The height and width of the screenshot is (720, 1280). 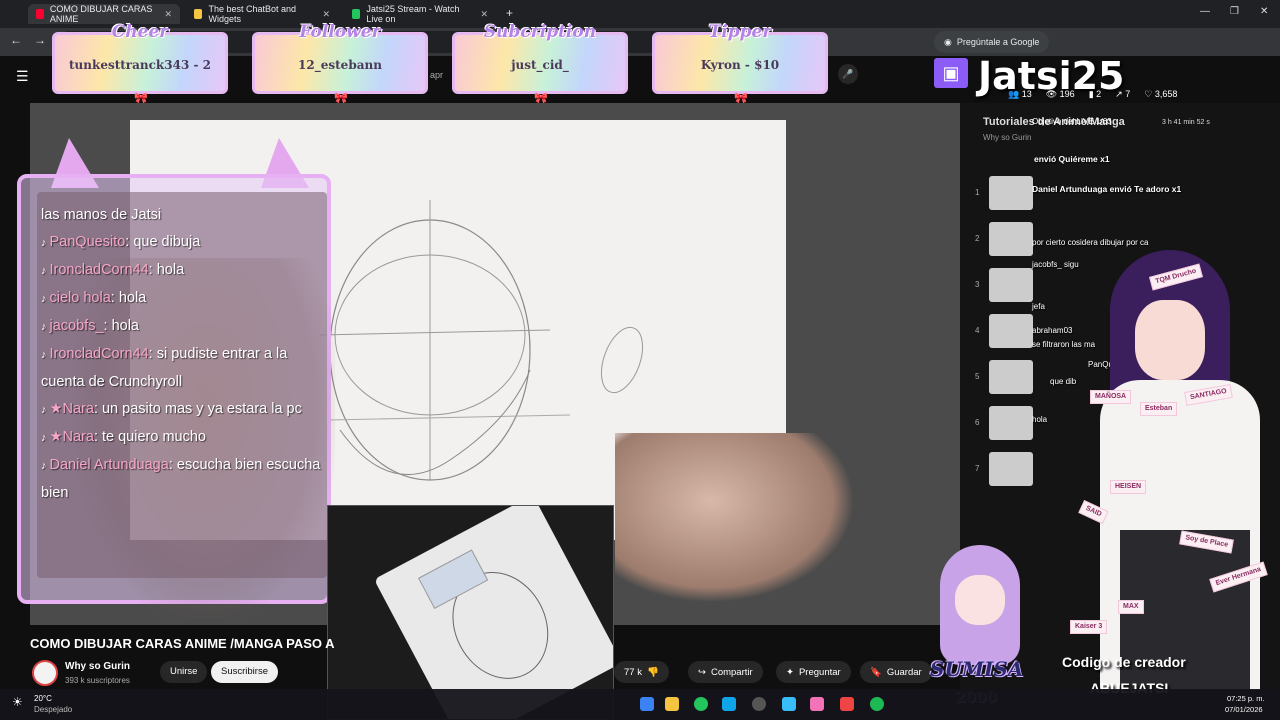 What do you see at coordinates (1111, 397) in the screenshot?
I see `name-sticker: MAÑOSA` at bounding box center [1111, 397].